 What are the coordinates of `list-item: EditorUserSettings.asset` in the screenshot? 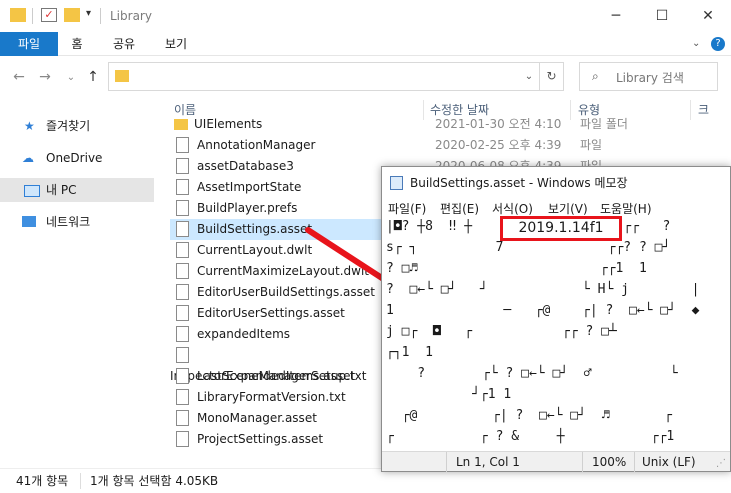 It's located at (276, 313).